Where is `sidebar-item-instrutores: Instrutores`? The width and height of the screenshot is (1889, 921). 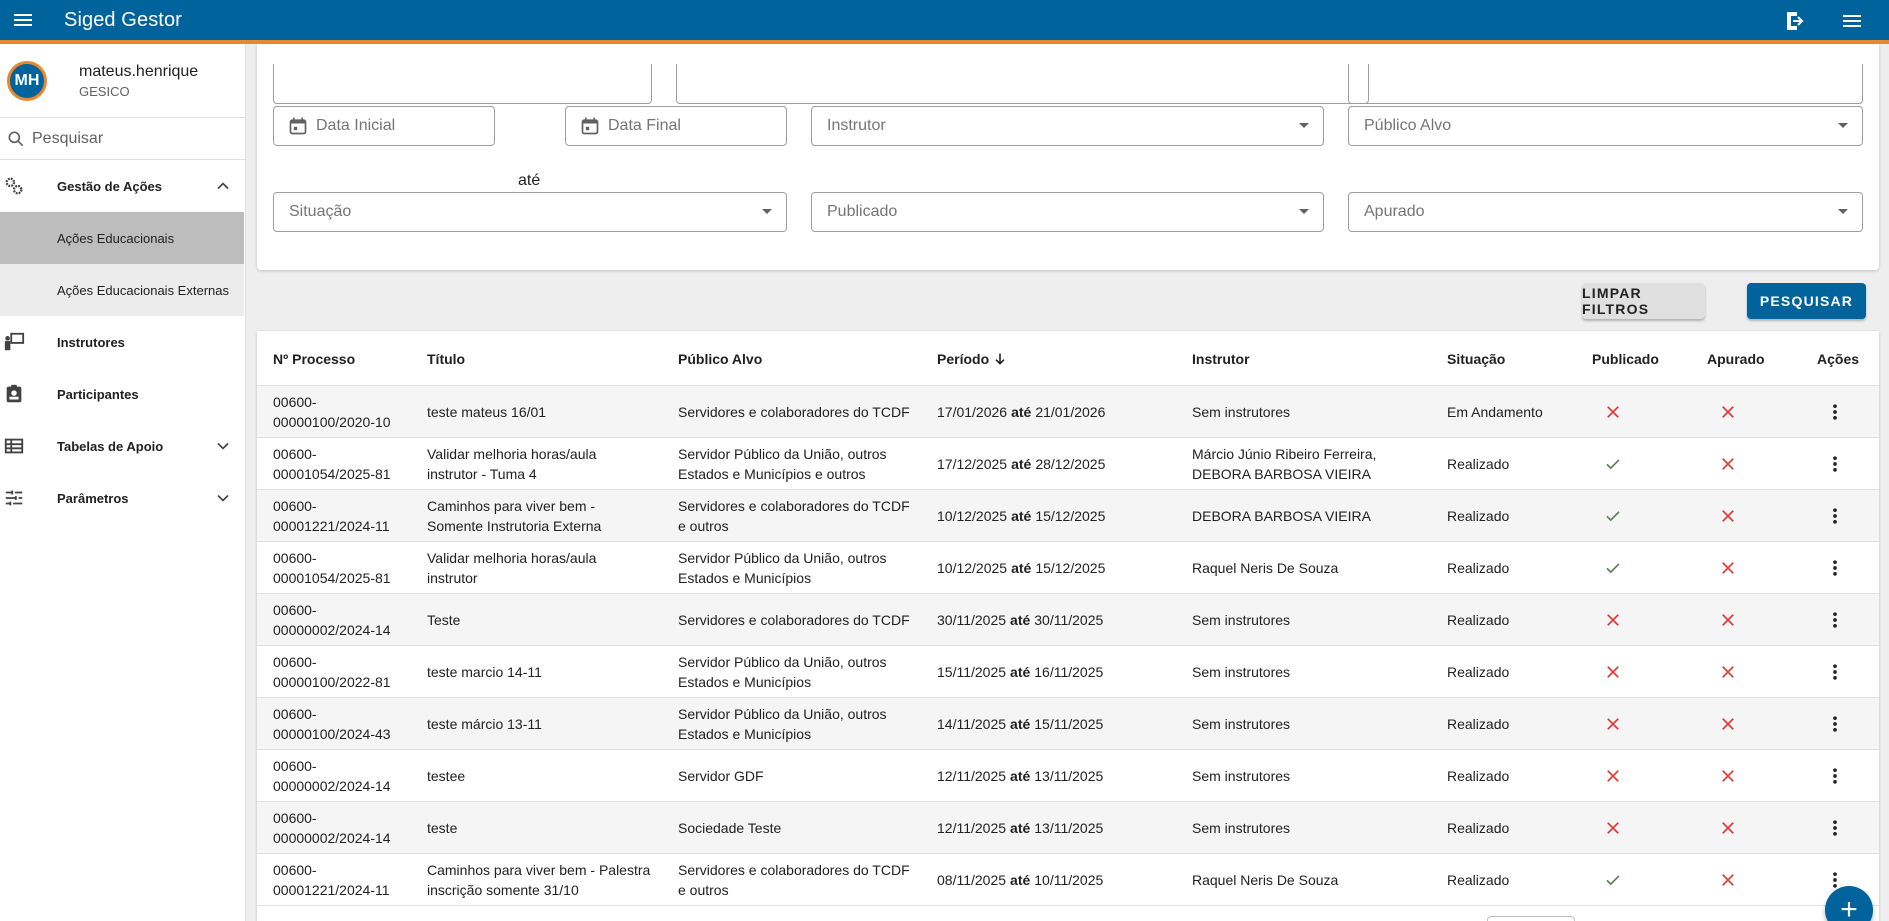 sidebar-item-instrutores: Instrutores is located at coordinates (122, 342).